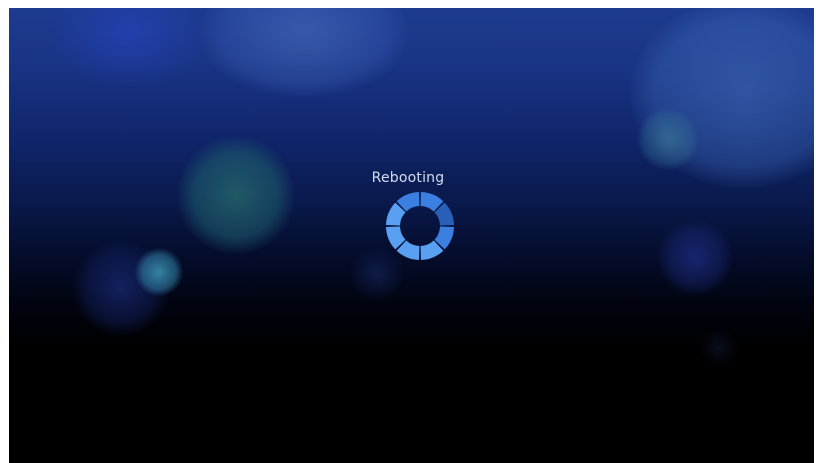 Image resolution: width=816 pixels, height=463 pixels. Describe the element at coordinates (408, 178) in the screenshot. I see `status-text: Rebooting` at that location.